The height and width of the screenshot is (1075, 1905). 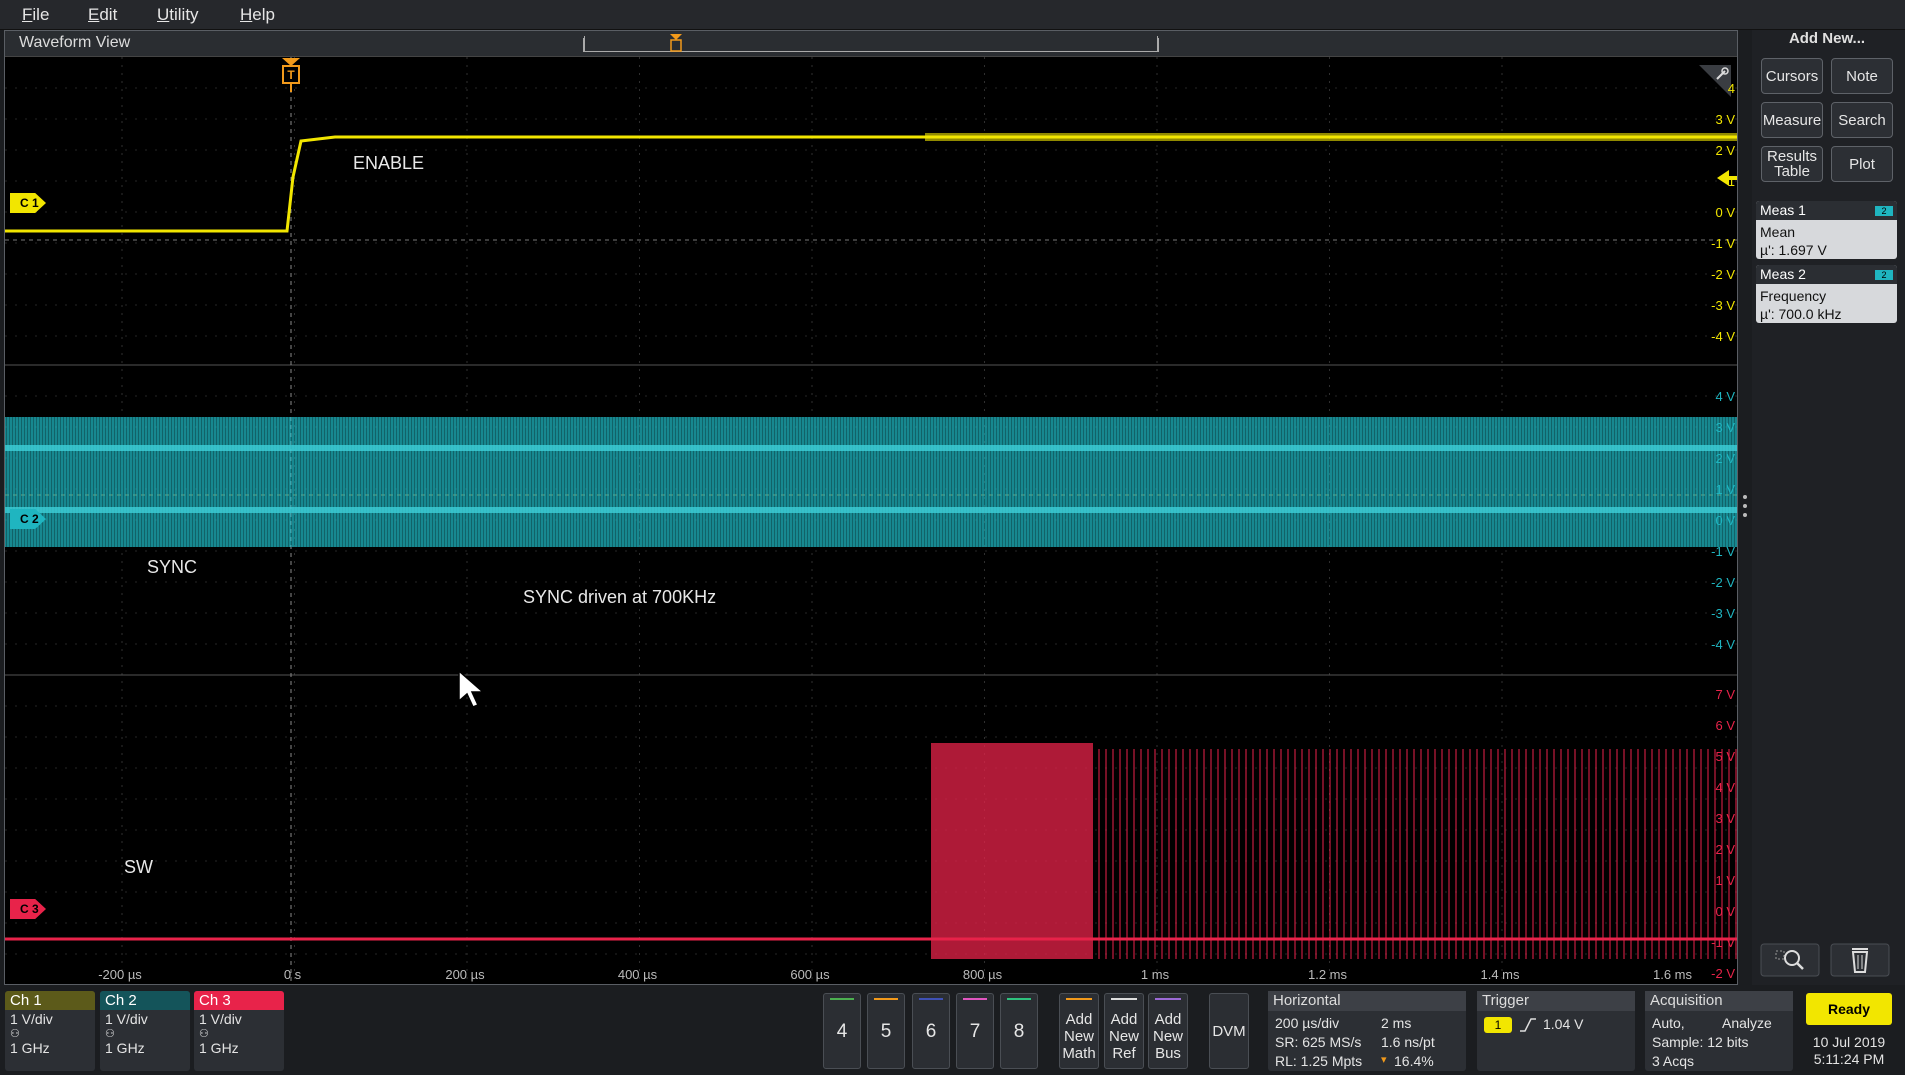 What do you see at coordinates (1124, 1031) in the screenshot?
I see `add-new-ref-button: Add New Ref` at bounding box center [1124, 1031].